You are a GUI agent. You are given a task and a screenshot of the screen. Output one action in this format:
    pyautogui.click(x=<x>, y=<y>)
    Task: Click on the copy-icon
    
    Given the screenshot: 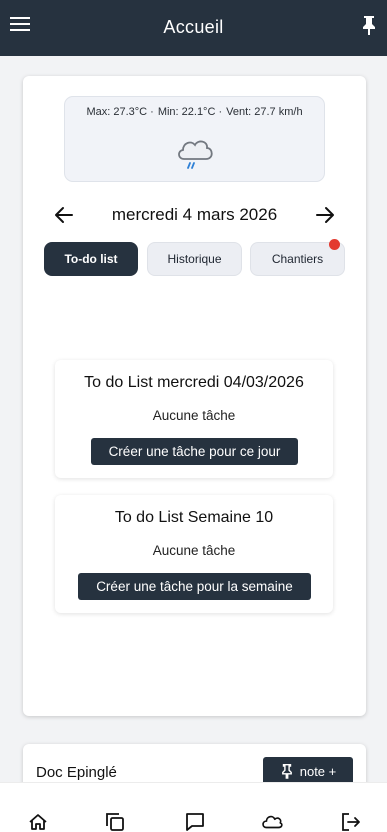 What is the action you would take?
    pyautogui.click(x=115, y=821)
    